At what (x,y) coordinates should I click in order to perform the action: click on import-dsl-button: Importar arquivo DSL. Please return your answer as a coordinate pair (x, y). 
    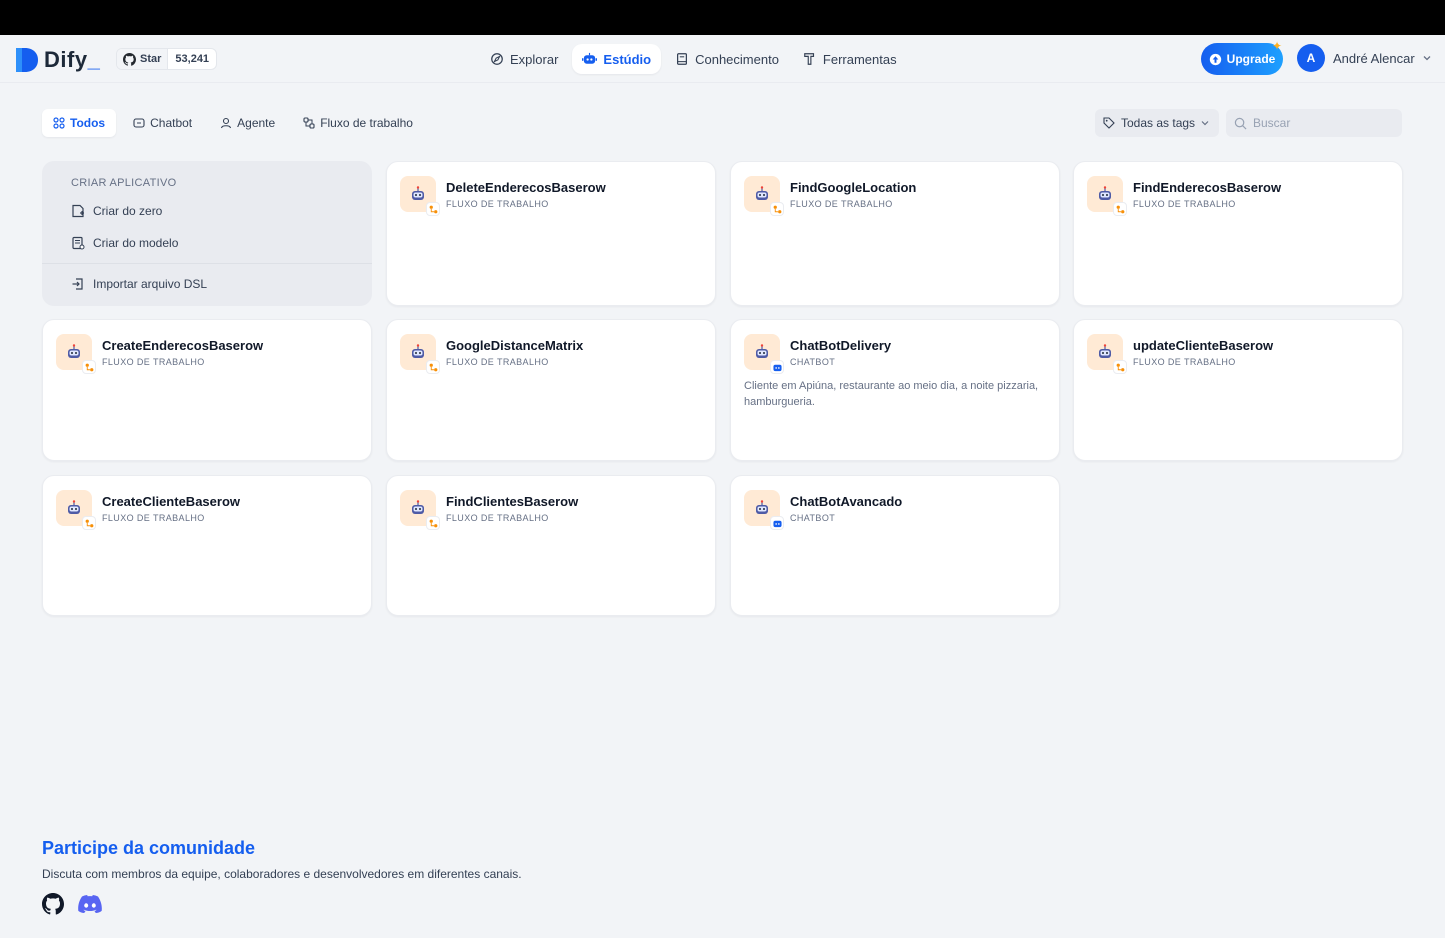
    Looking at the image, I should click on (207, 284).